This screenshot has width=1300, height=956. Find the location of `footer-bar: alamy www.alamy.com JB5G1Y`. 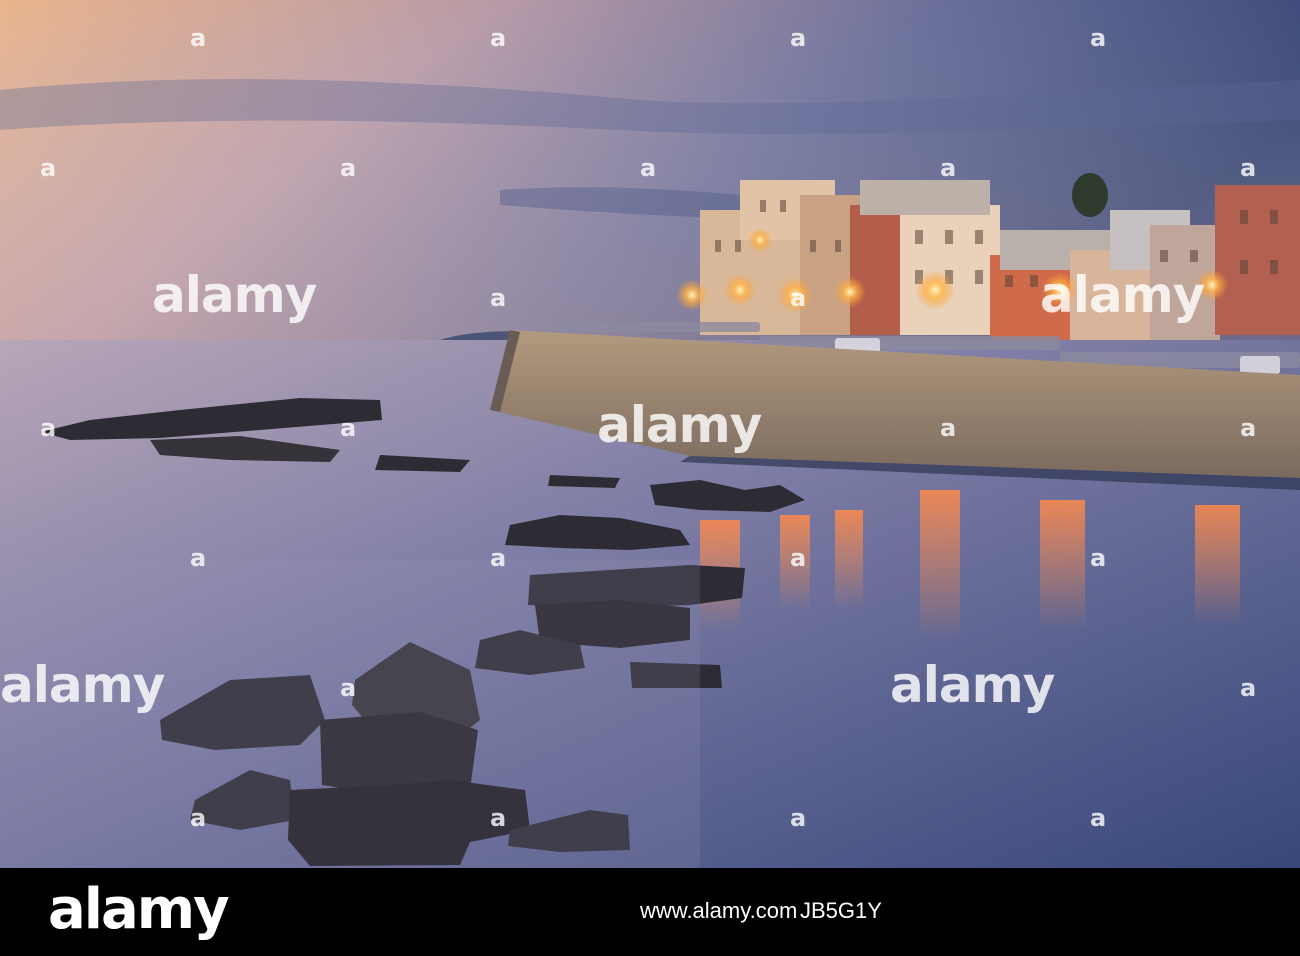

footer-bar: alamy www.alamy.com JB5G1Y is located at coordinates (650, 912).